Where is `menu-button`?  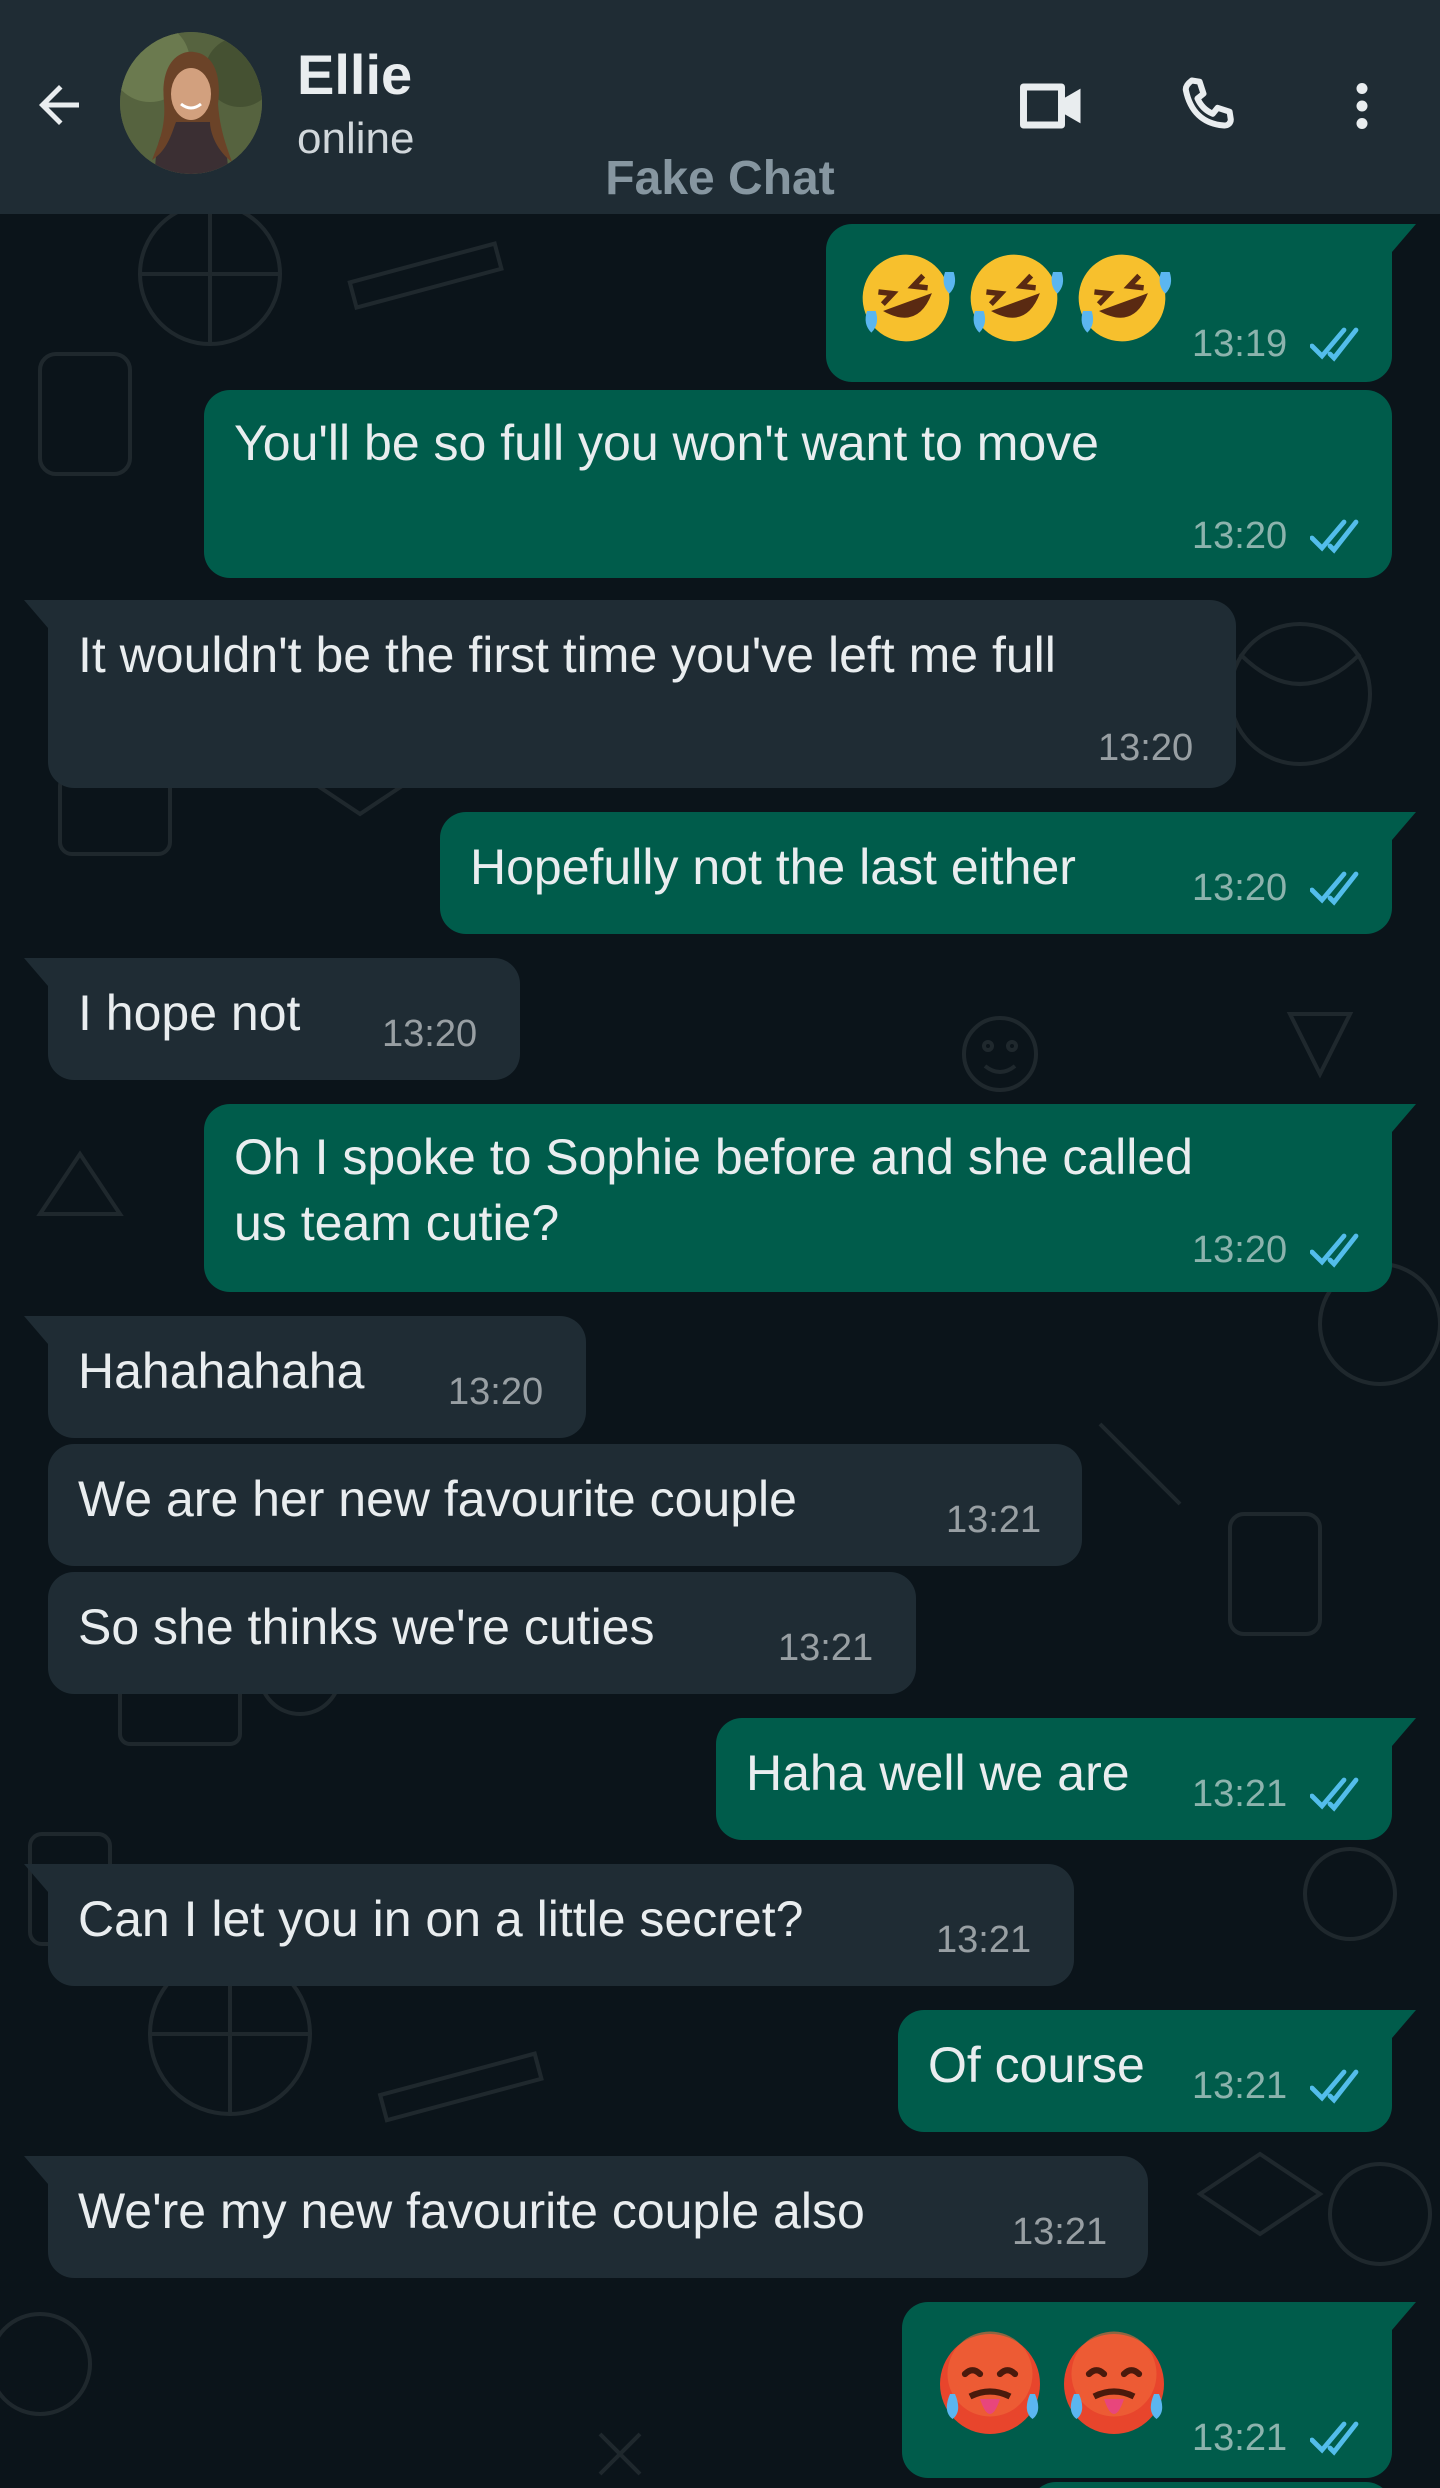 menu-button is located at coordinates (1362, 106).